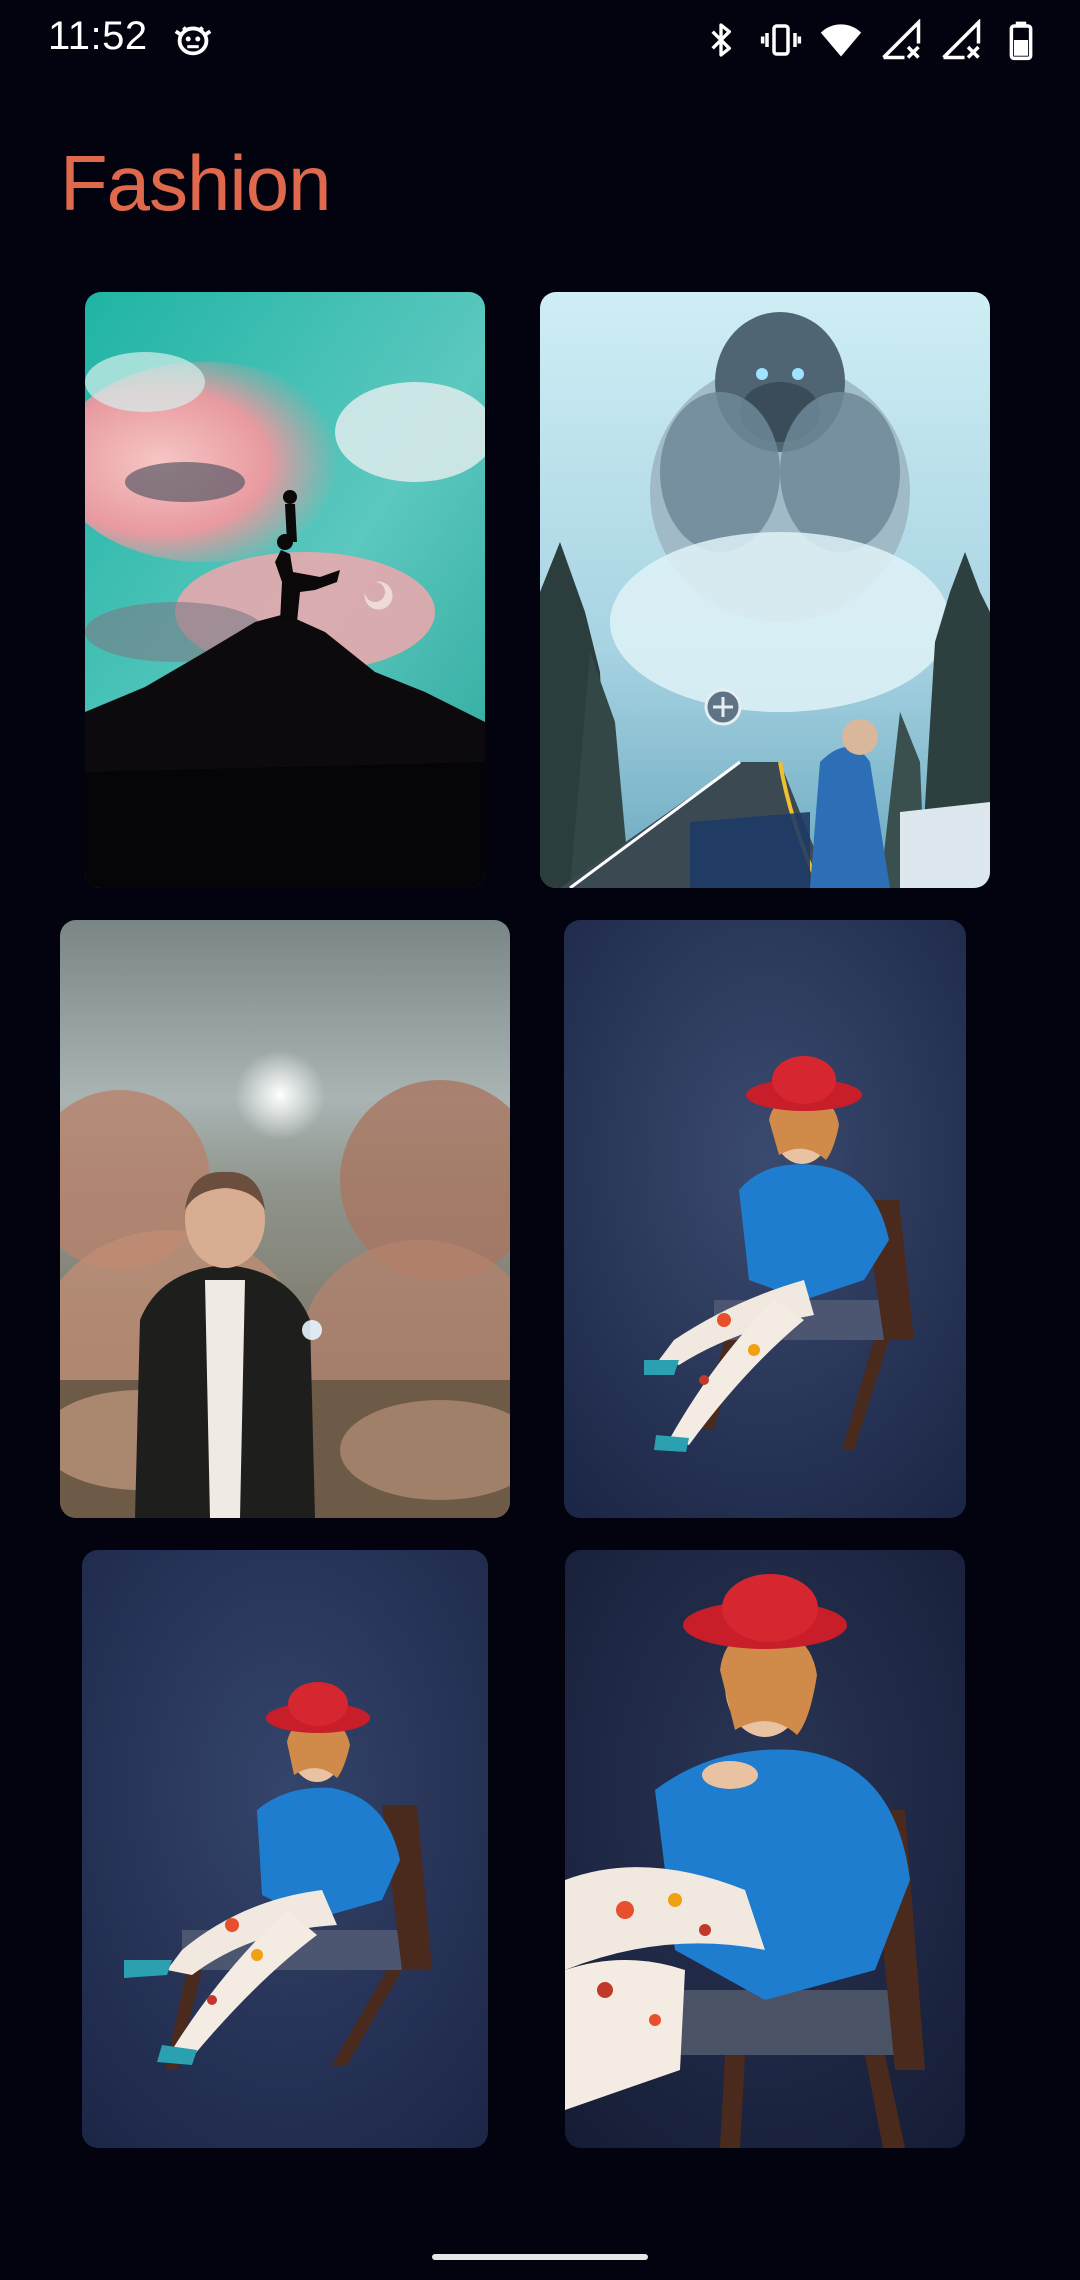 This screenshot has width=1080, height=2280. I want to click on wifi-icon, so click(841, 40).